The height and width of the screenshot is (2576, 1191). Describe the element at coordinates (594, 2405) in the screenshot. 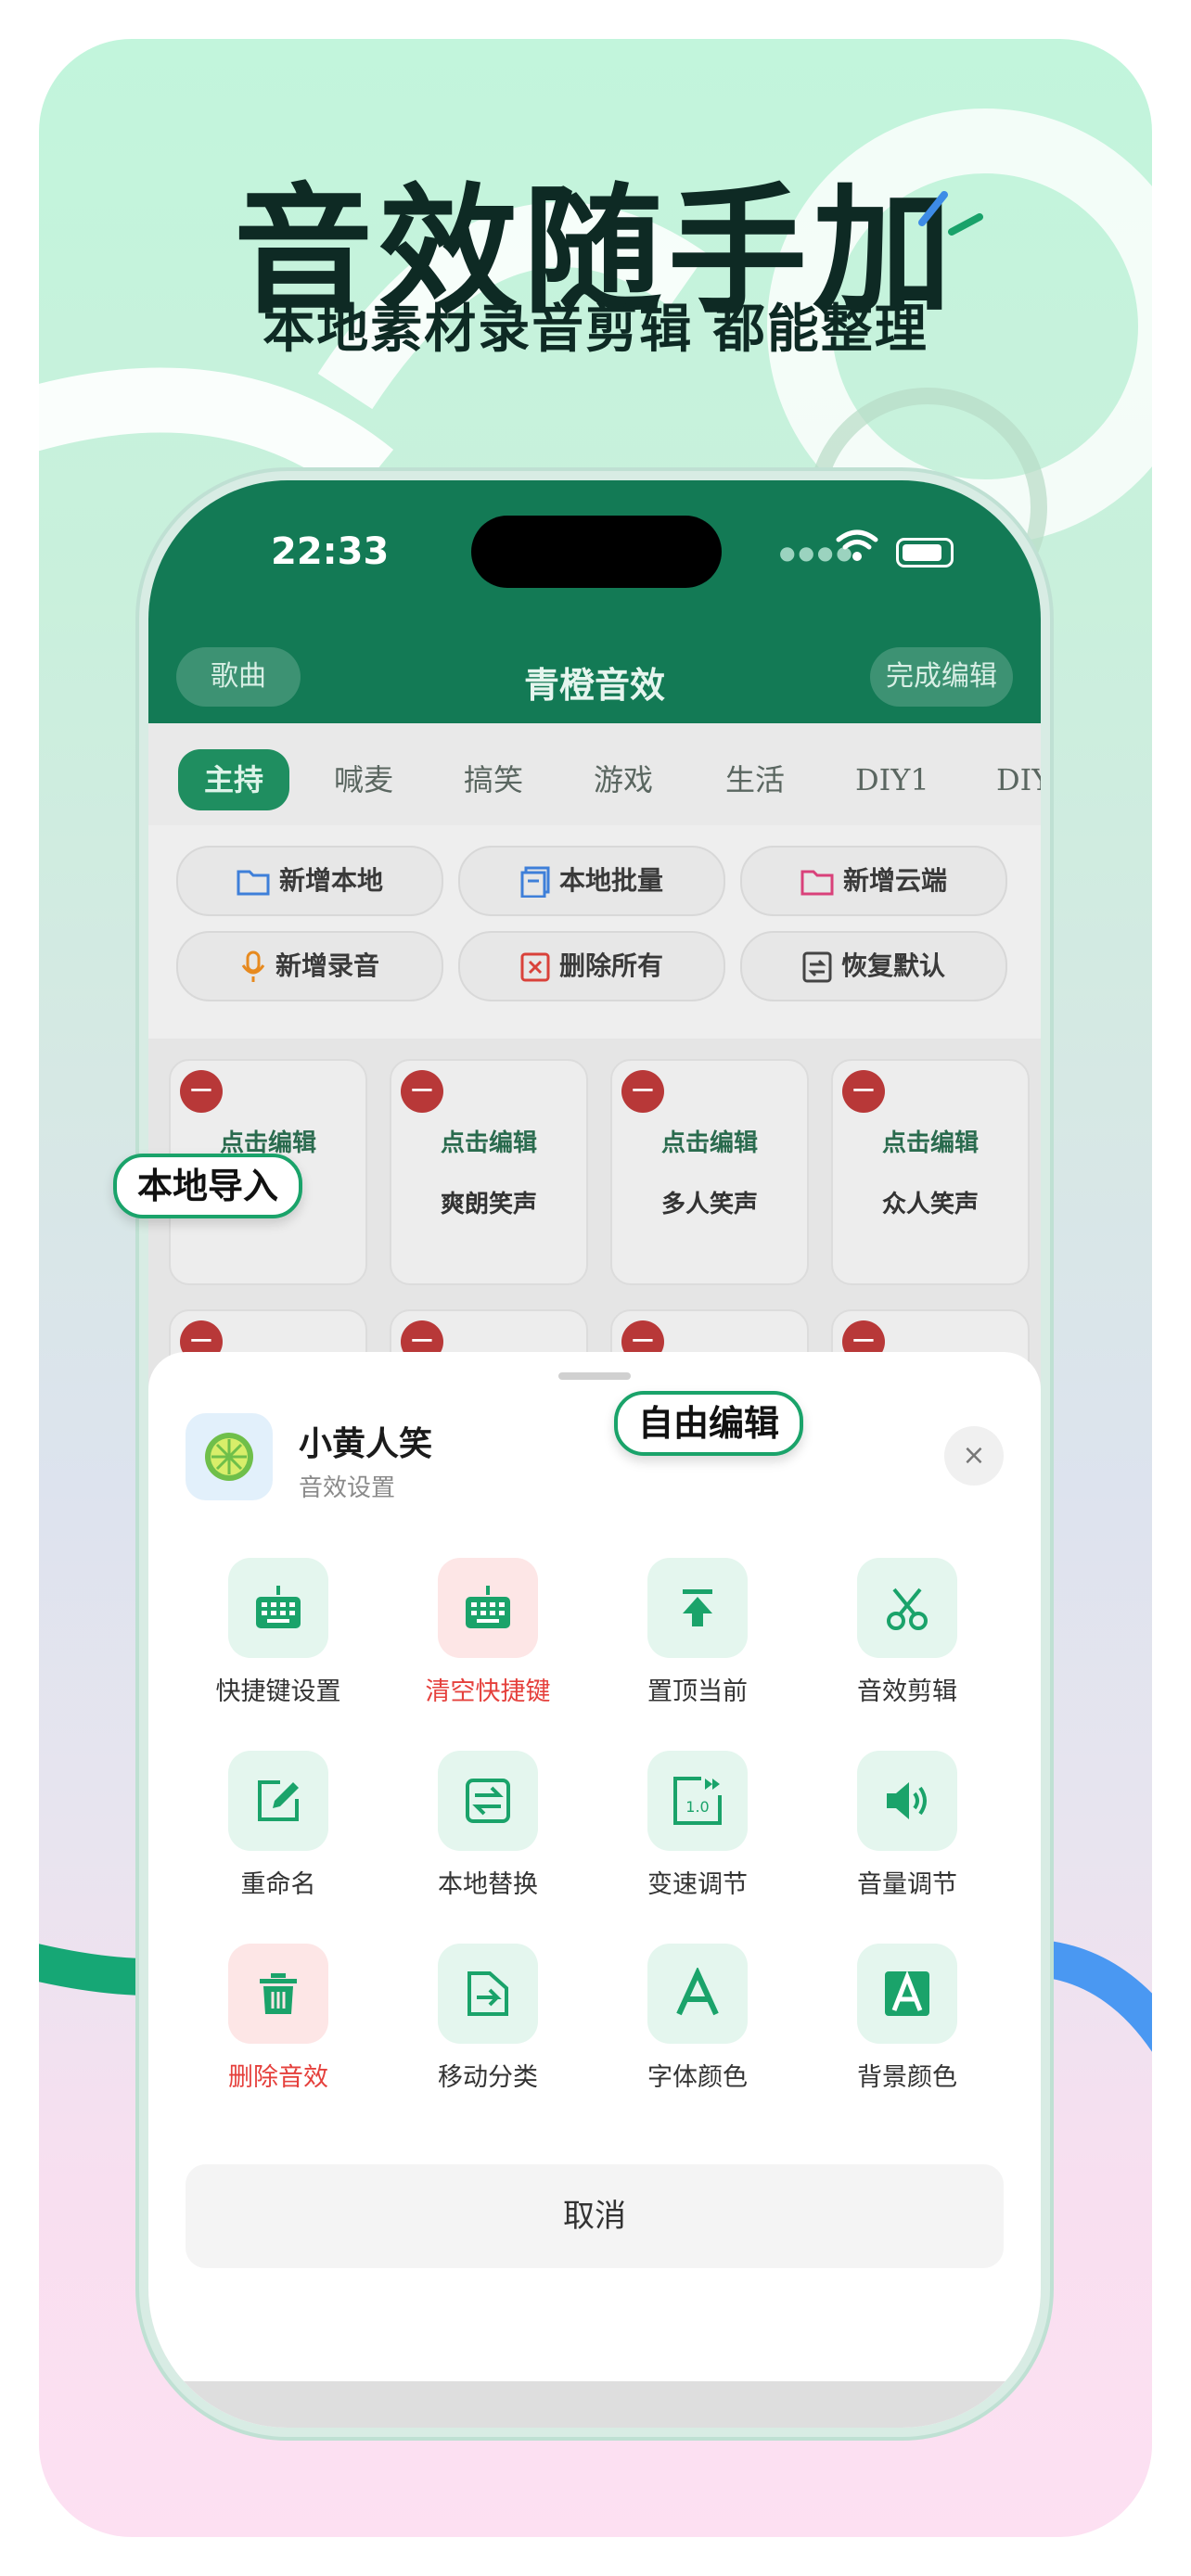

I see `bottom-strip` at that location.